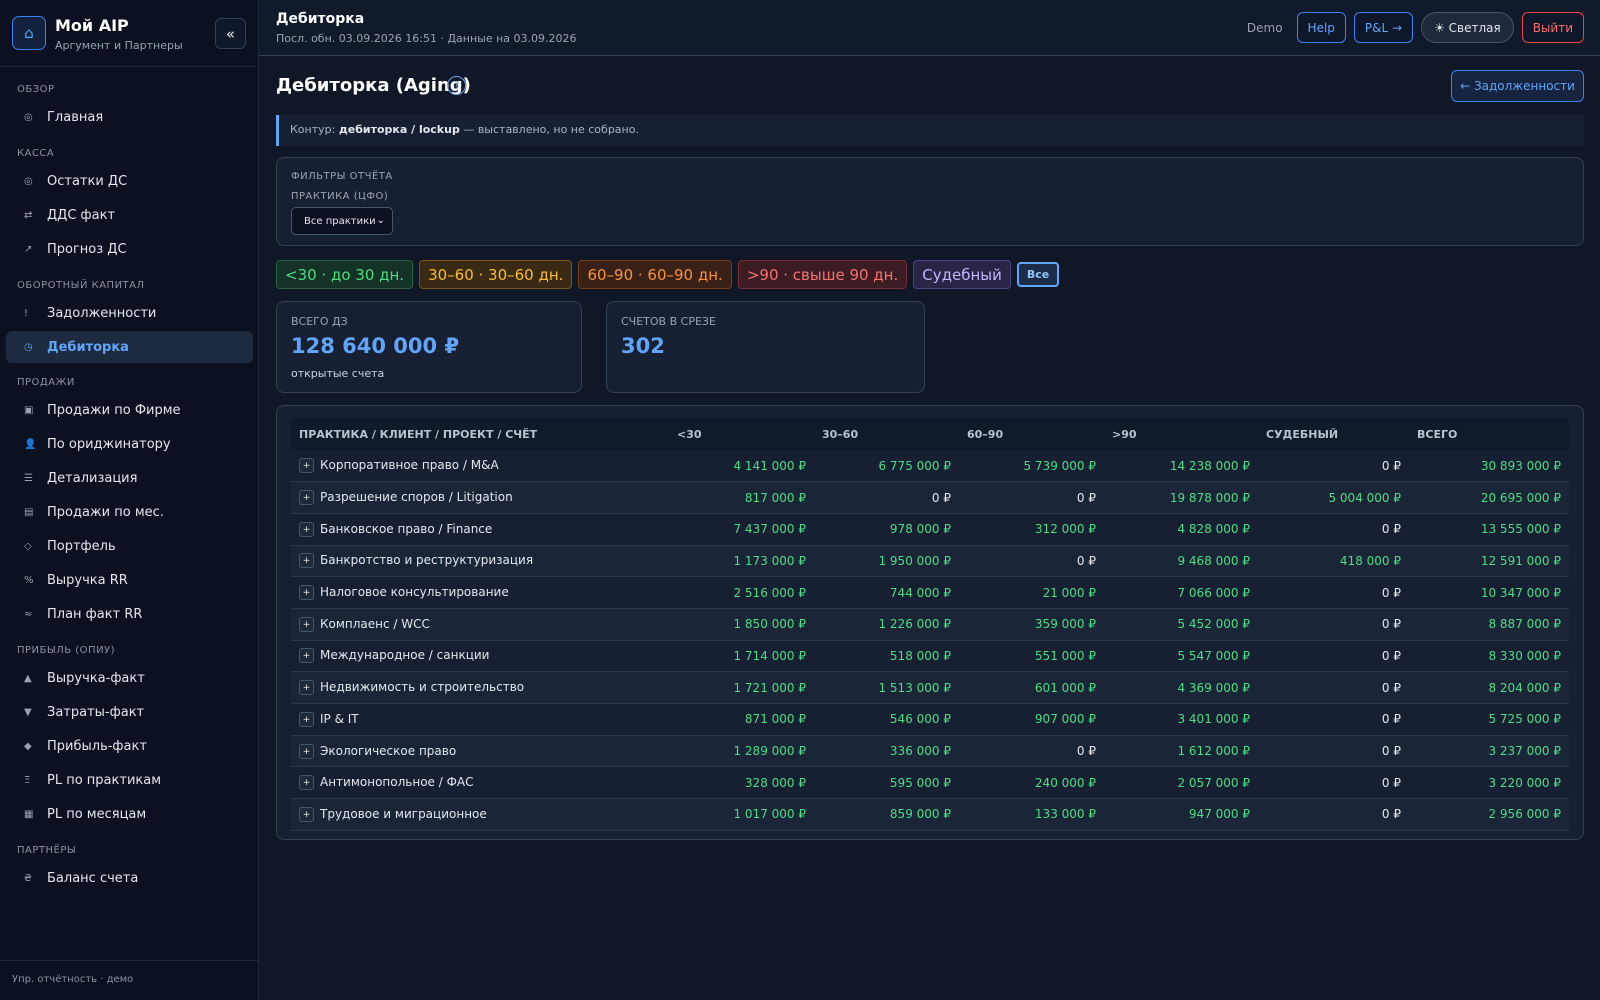 Image resolution: width=1600 pixels, height=1000 pixels. Describe the element at coordinates (886, 529) in the screenshot. I see `amount-cell: 978 000 ₽` at that location.